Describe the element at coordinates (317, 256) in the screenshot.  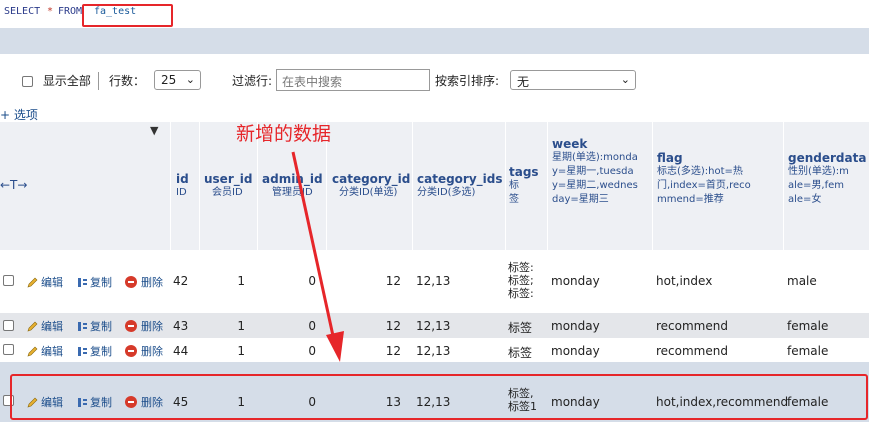
I see `annotation-arrow-icon` at that location.